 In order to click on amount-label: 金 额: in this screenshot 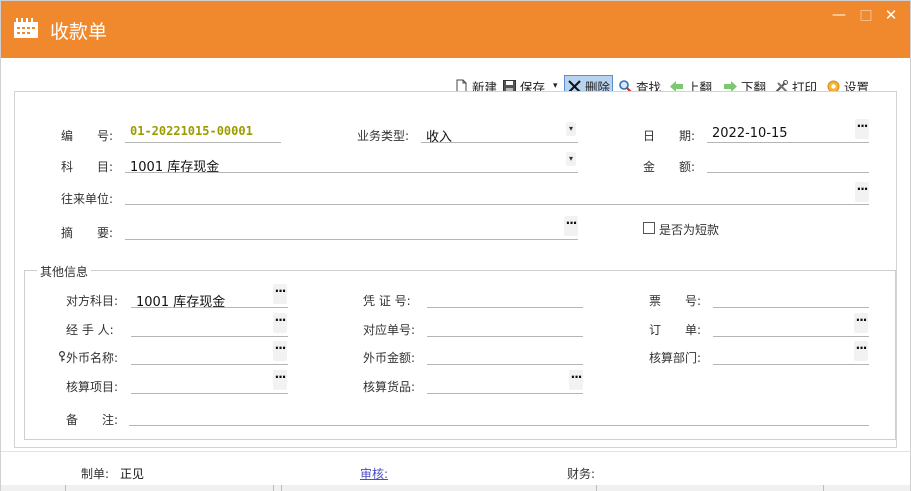, I will do `click(669, 167)`.